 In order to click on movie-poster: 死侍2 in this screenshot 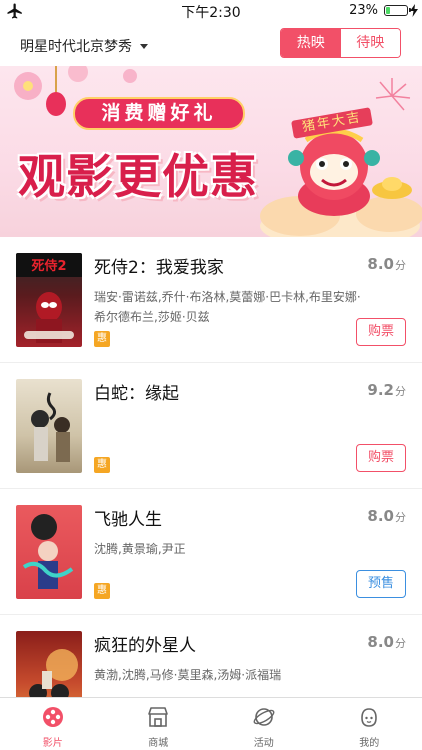, I will do `click(49, 300)`.